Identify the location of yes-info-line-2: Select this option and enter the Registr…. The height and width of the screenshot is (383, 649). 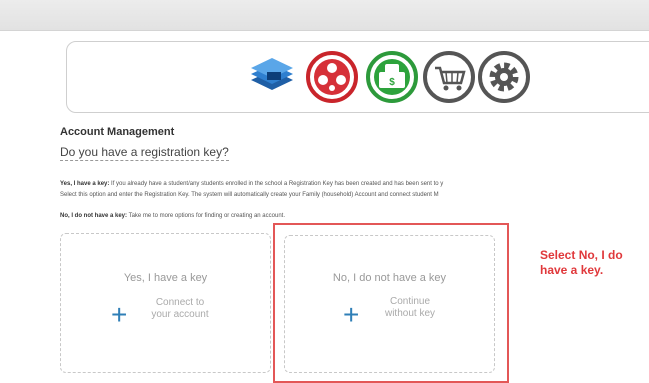
(249, 195).